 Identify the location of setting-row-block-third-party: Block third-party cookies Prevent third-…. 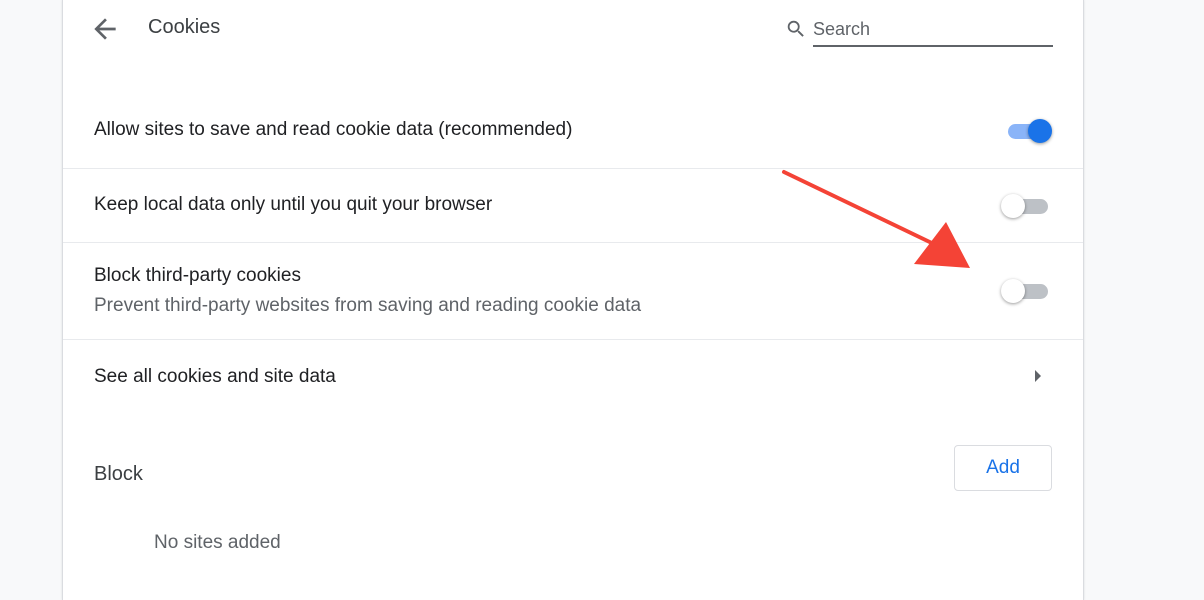
(573, 290).